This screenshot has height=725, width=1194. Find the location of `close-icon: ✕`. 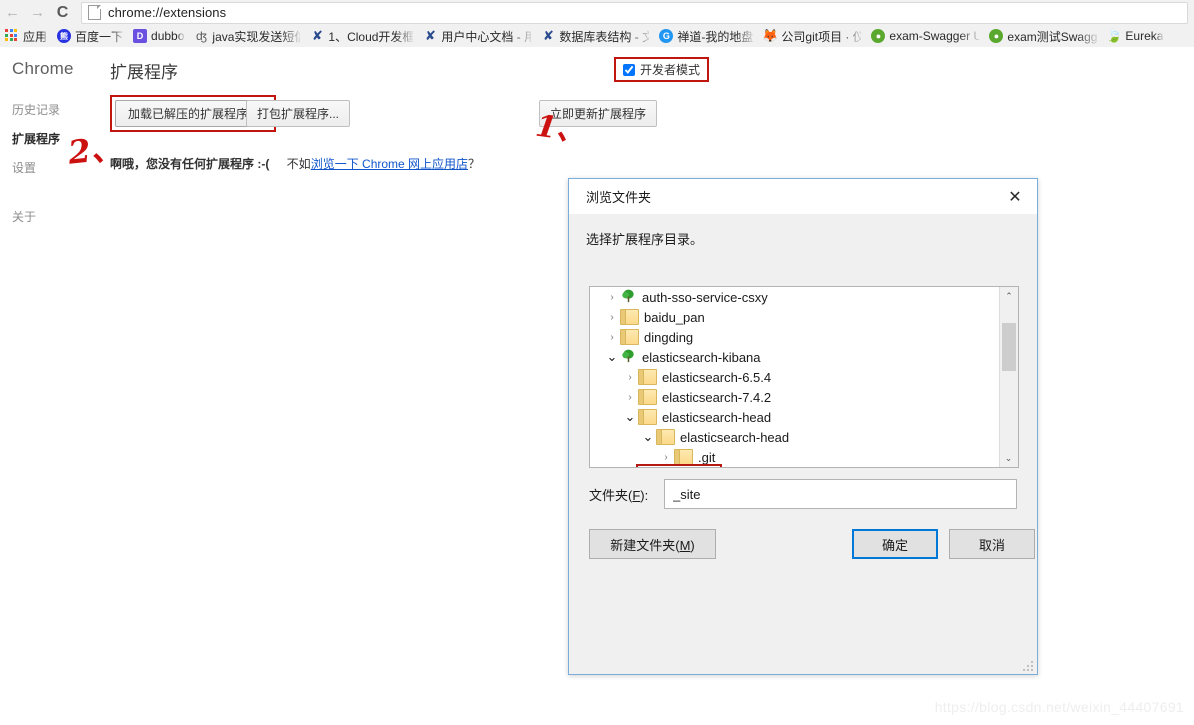

close-icon: ✕ is located at coordinates (1015, 197).